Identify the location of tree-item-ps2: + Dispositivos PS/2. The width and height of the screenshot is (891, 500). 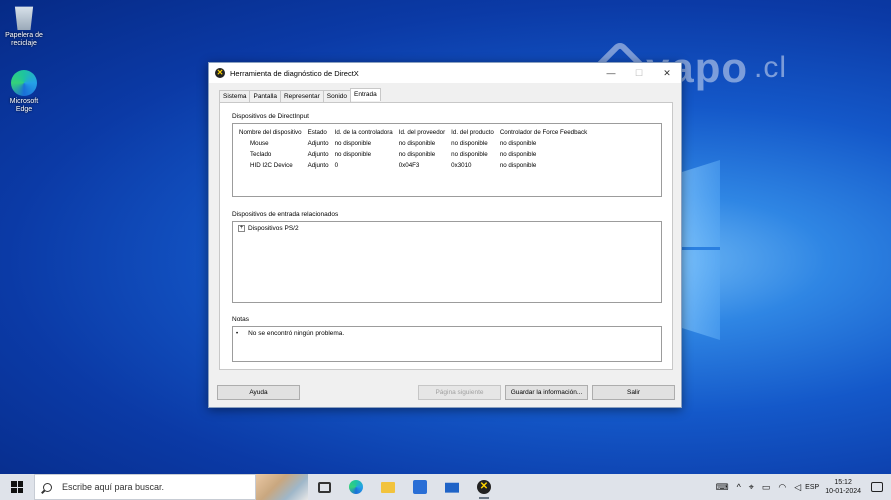
(268, 228).